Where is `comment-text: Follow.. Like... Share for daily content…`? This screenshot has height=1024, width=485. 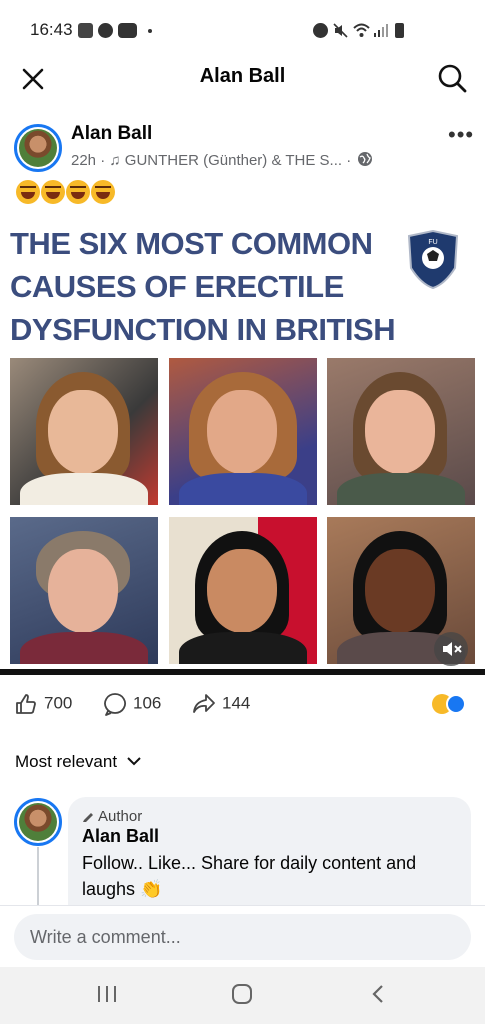
comment-text: Follow.. Like... Share for daily content… is located at coordinates (249, 876).